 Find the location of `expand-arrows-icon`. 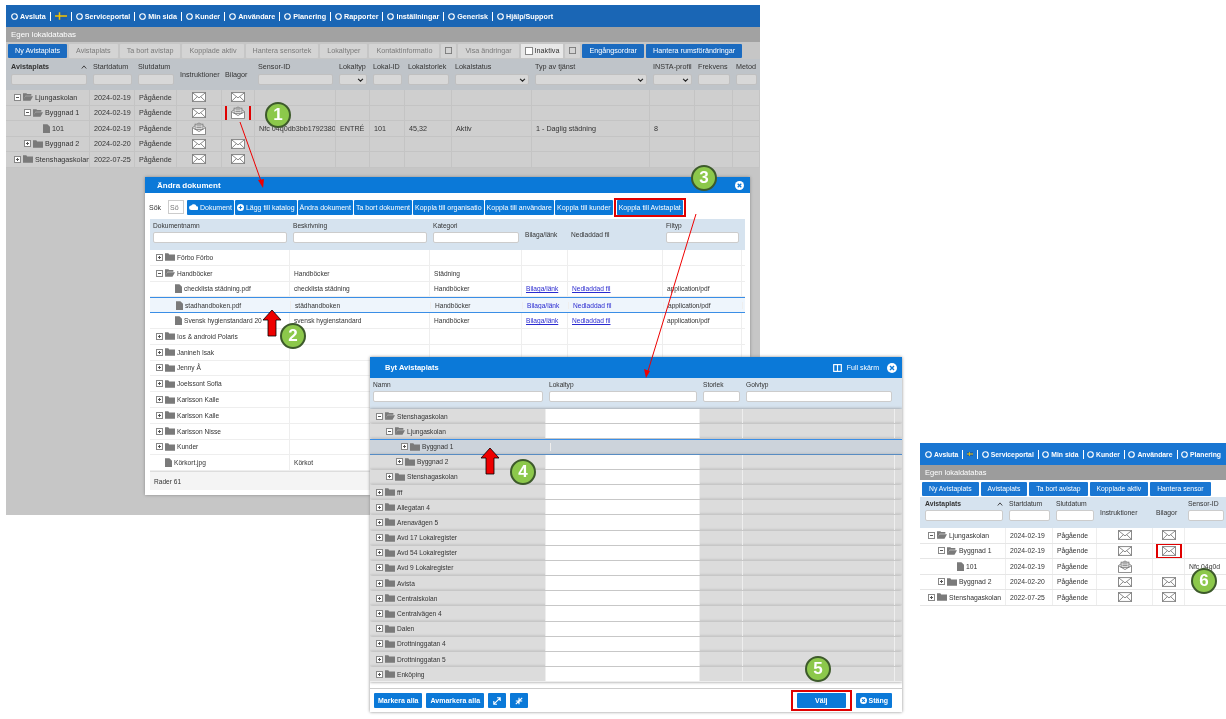

expand-arrows-icon is located at coordinates (497, 700).